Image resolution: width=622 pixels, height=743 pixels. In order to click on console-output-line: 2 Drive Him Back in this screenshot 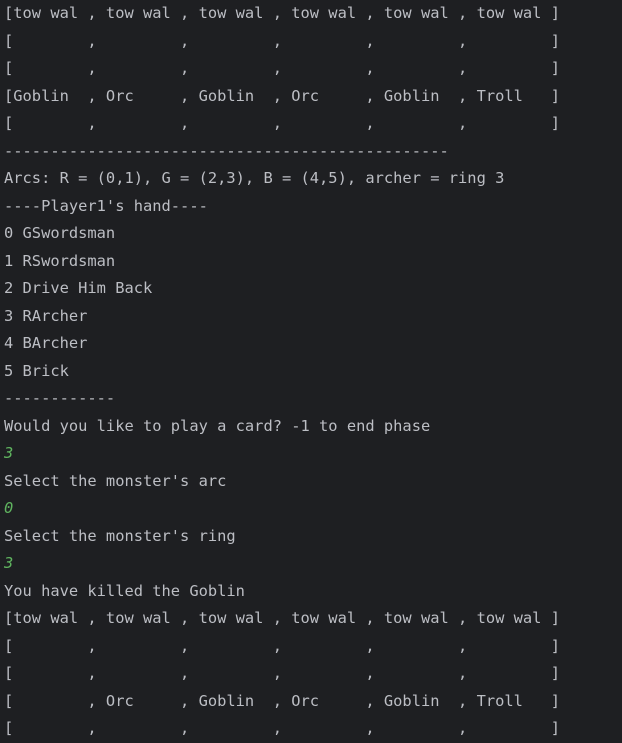, I will do `click(78, 288)`.